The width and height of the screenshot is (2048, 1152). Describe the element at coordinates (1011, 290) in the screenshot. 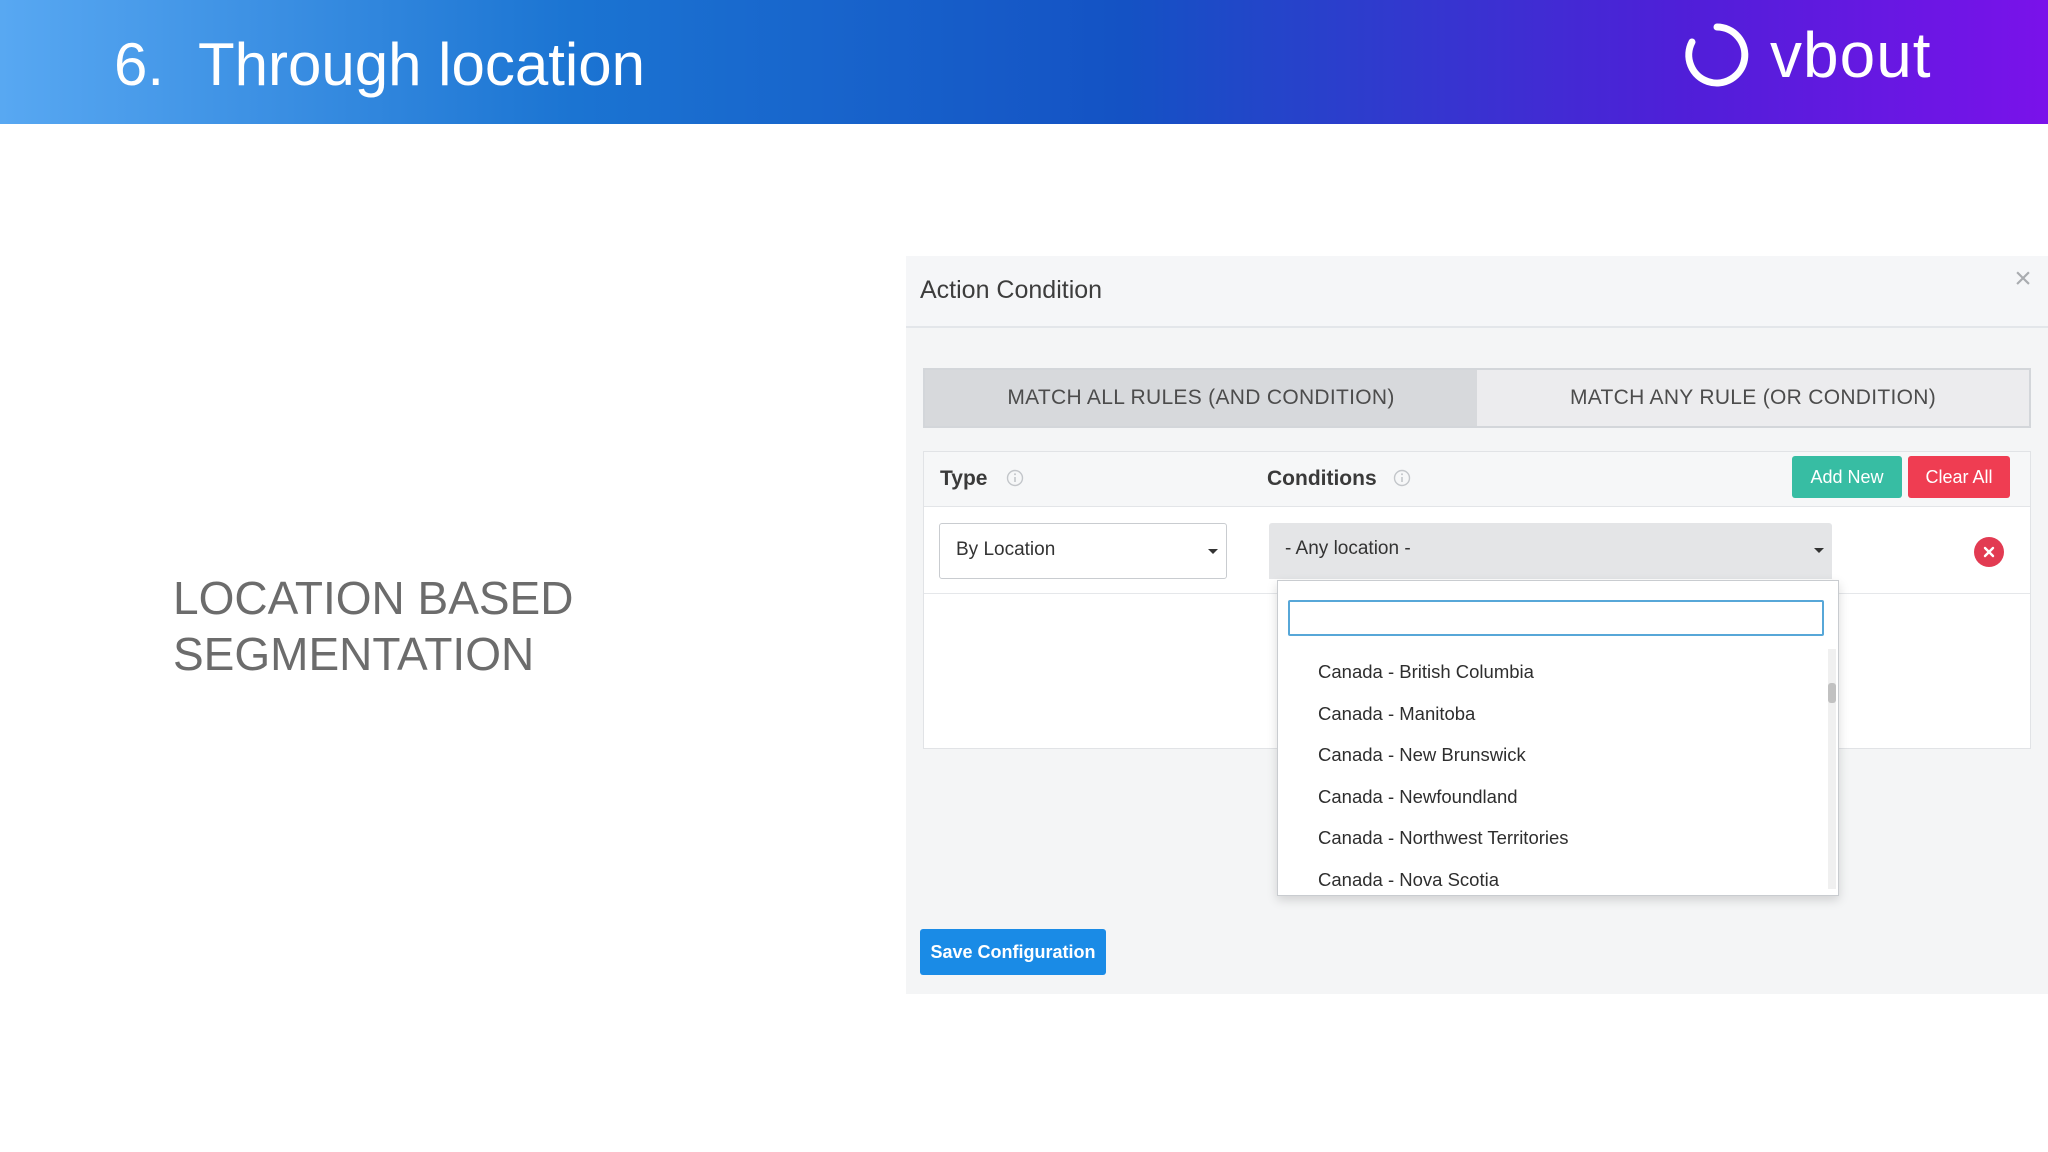

I see `modal-title: Action Condition` at that location.